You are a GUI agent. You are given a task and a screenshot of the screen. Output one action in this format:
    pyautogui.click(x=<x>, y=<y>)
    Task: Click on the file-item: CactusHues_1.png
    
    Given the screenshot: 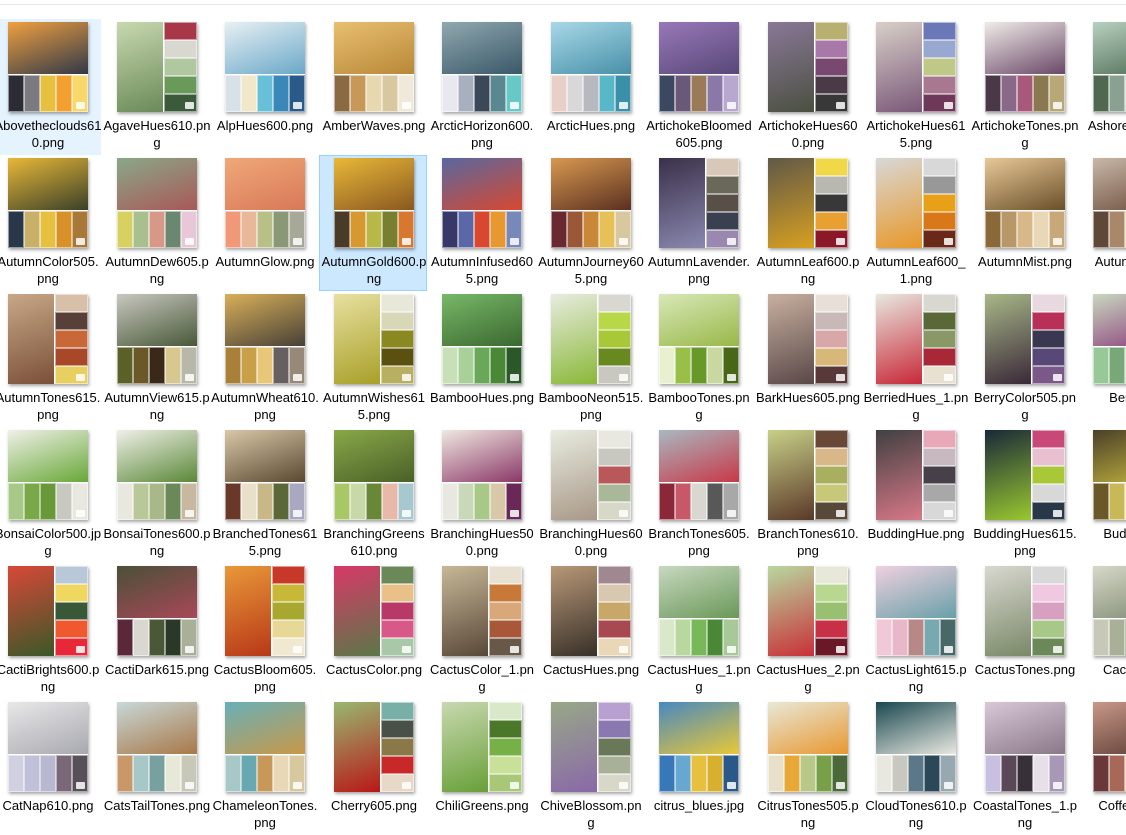 What is the action you would take?
    pyautogui.click(x=698, y=631)
    